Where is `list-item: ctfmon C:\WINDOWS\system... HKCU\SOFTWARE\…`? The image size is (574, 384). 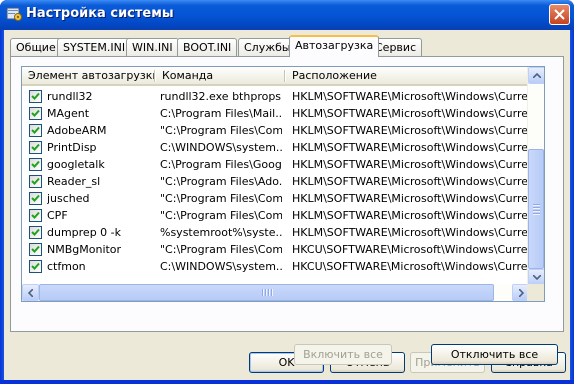 list-item: ctfmon C:\WINDOWS\system... HKCU\SOFTWARE\… is located at coordinates (276, 266).